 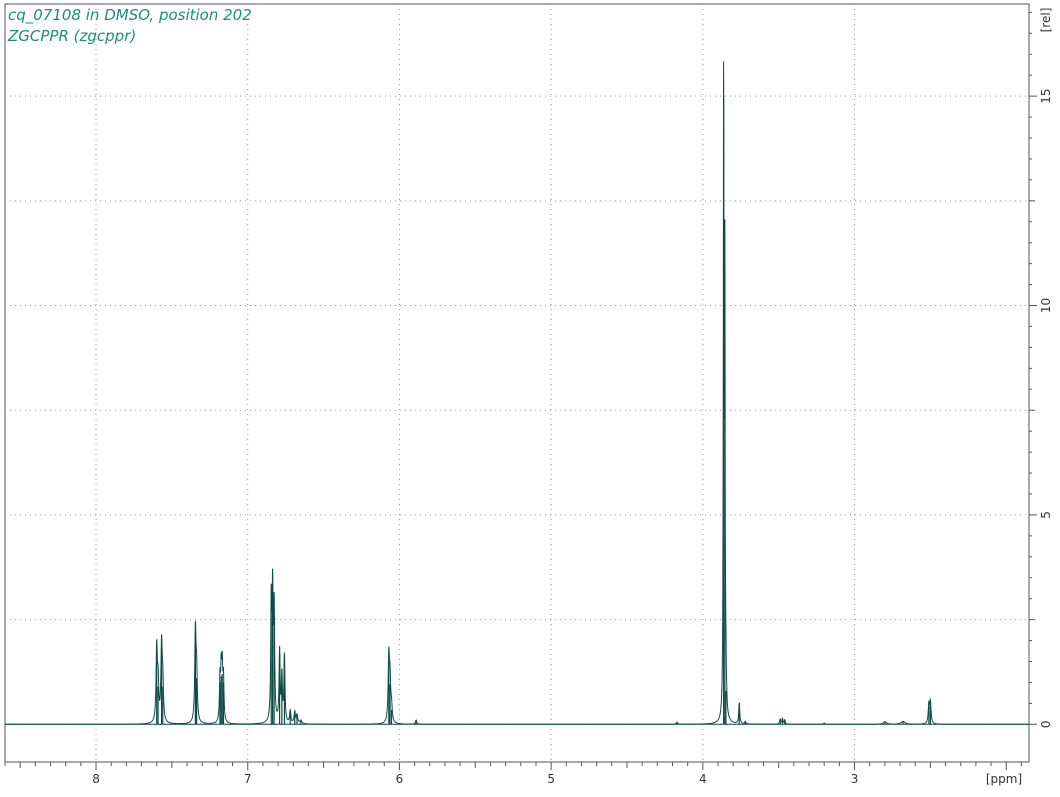 I want to click on x-tick-label: 5, so click(x=551, y=779).